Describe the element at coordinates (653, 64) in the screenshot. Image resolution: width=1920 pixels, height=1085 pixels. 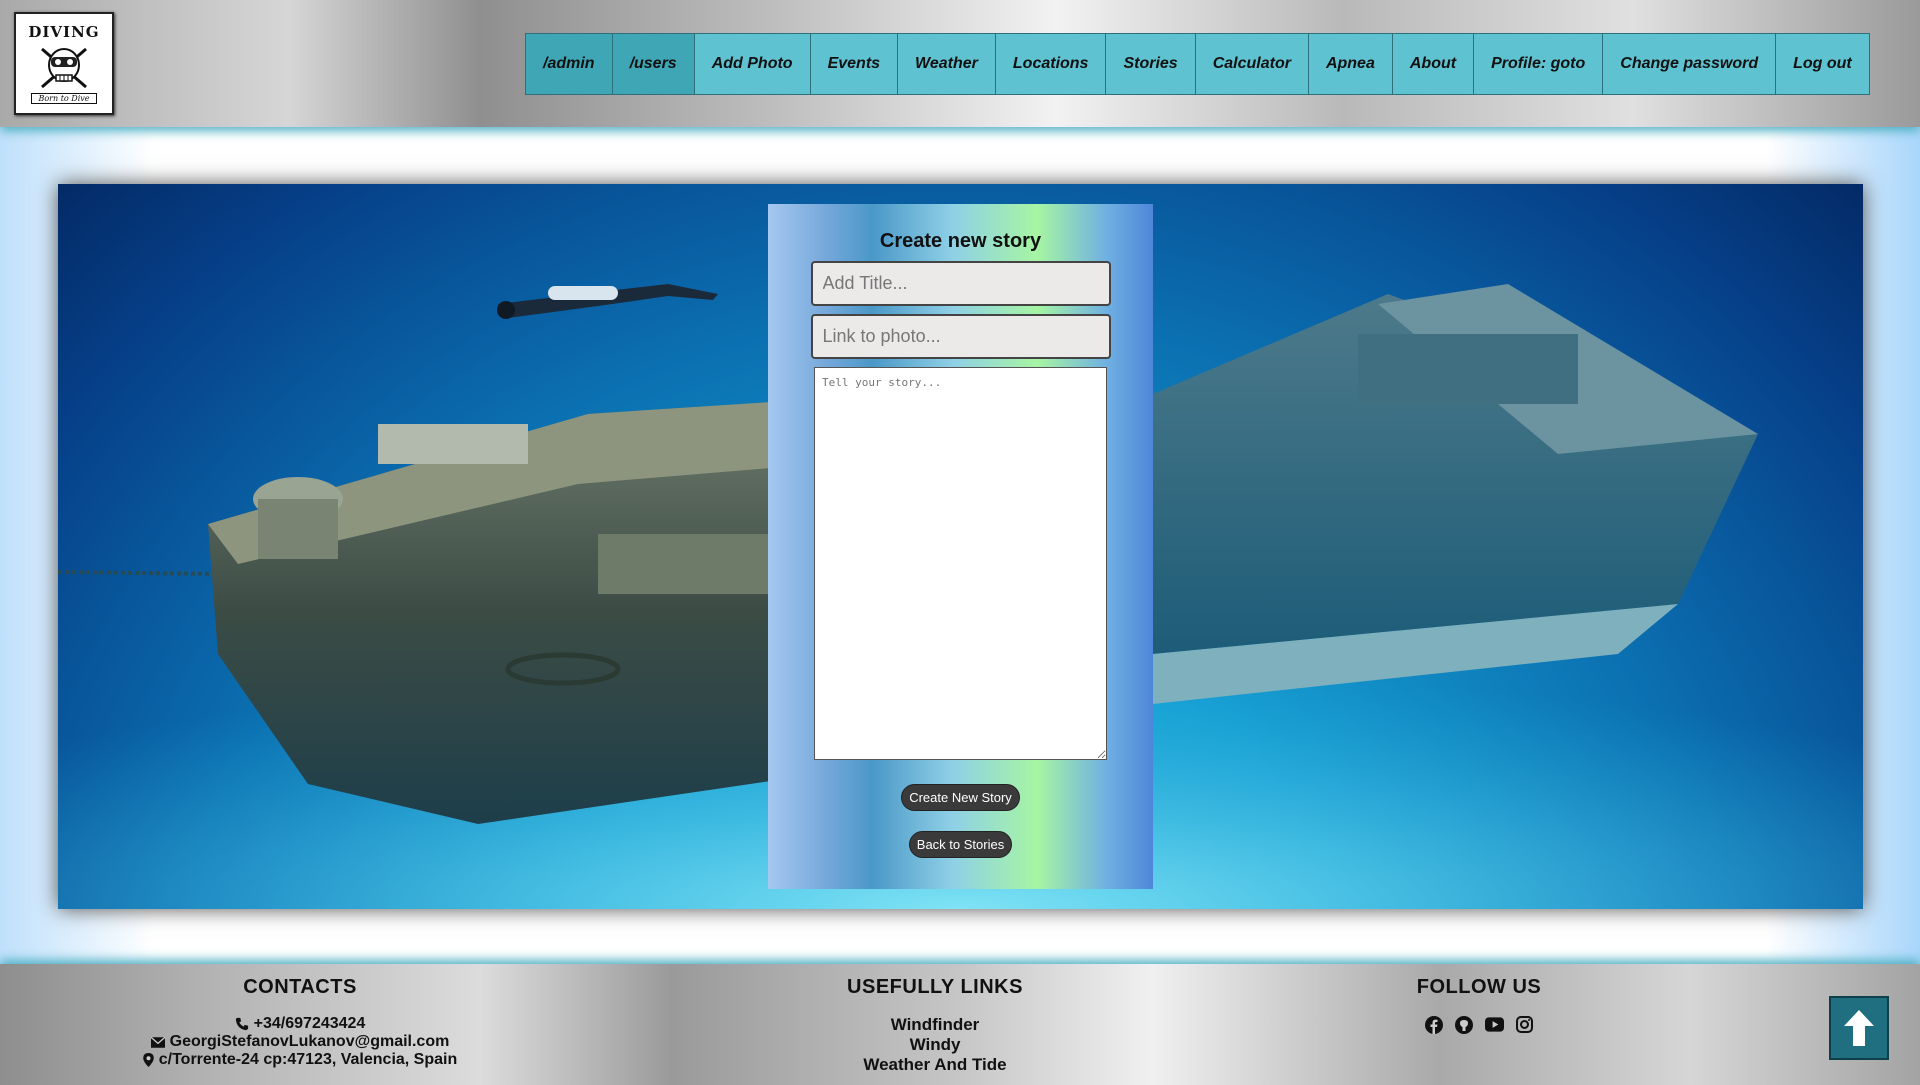
I see `nav-users: /users` at that location.